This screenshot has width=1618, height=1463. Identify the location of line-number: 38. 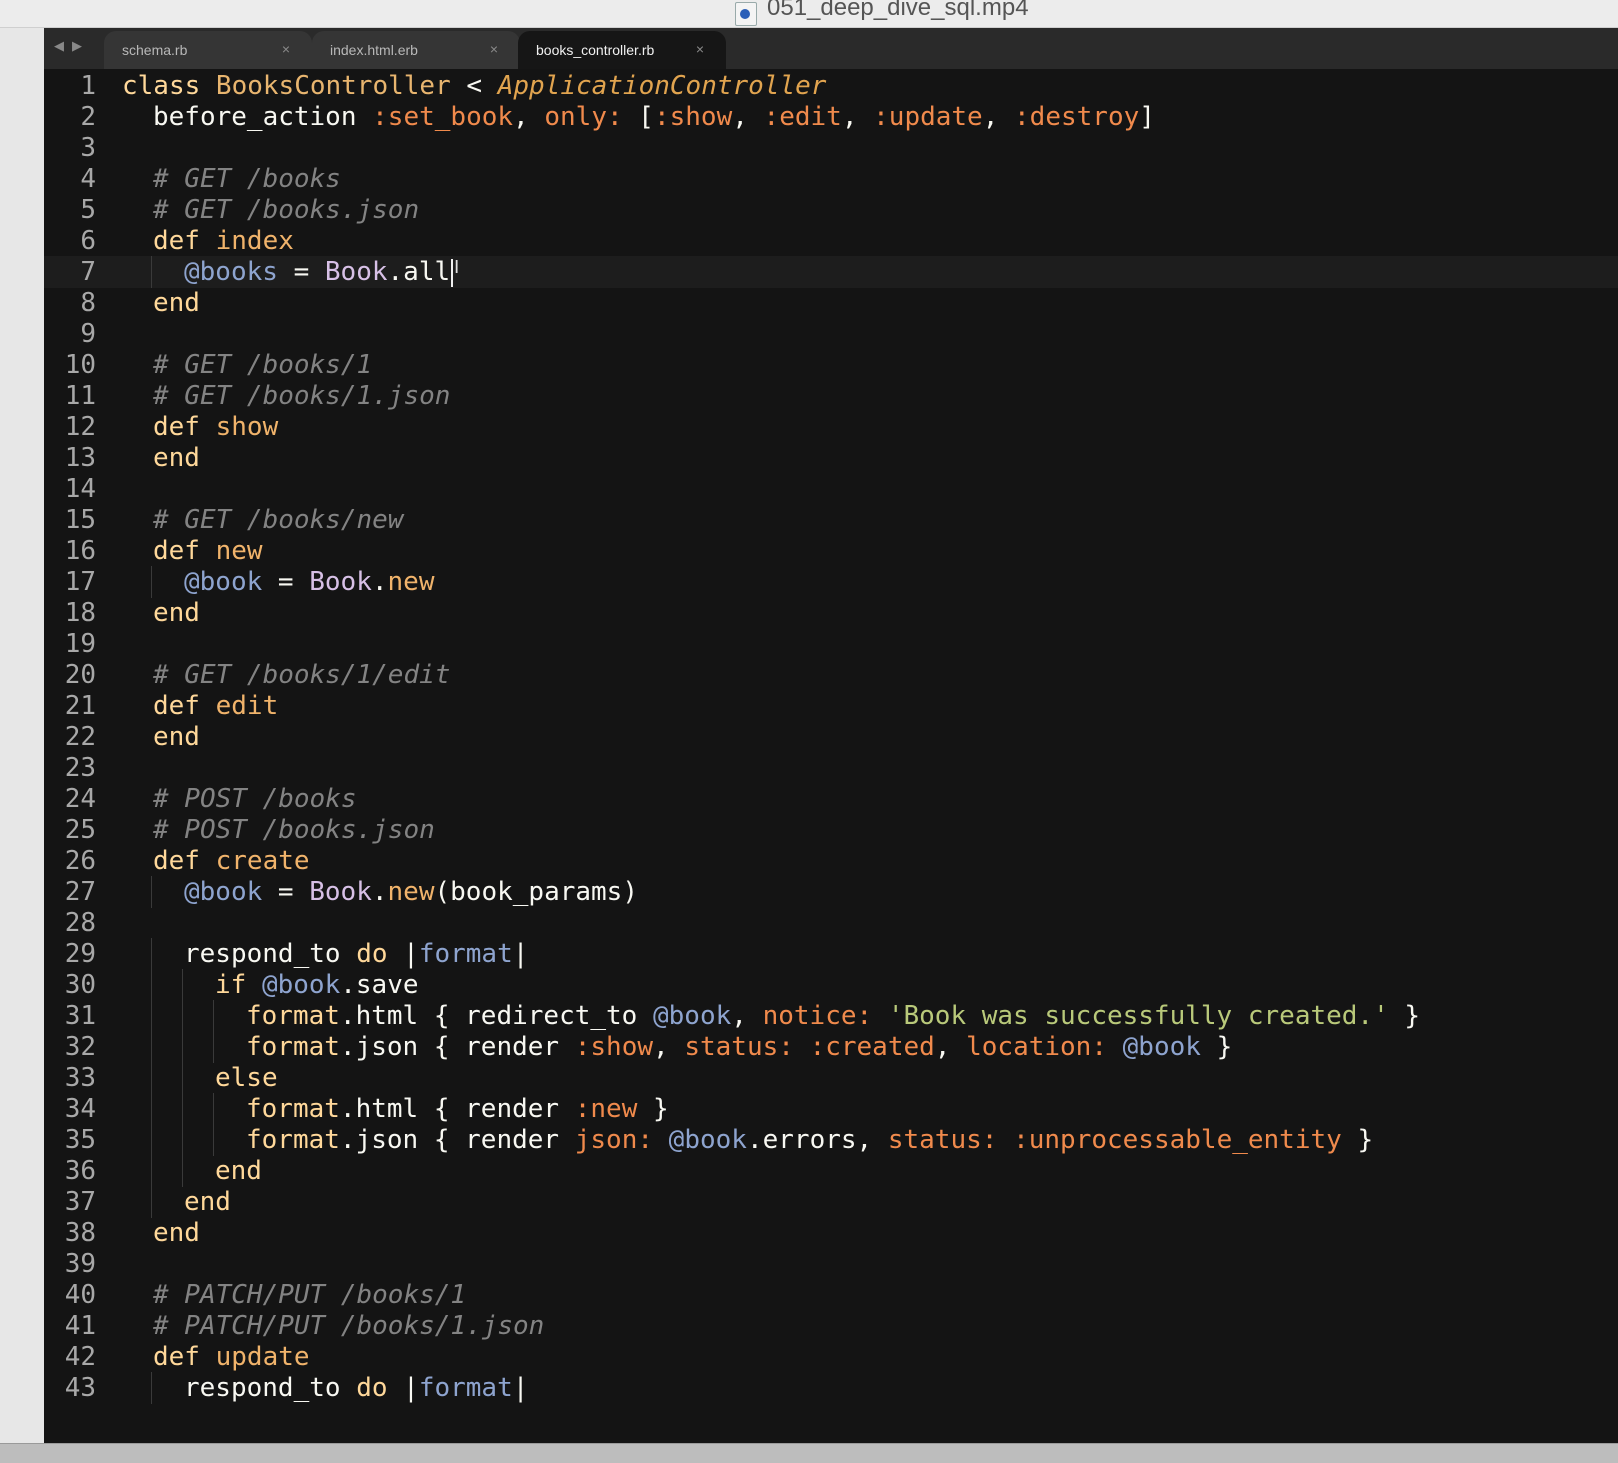
(80, 1233).